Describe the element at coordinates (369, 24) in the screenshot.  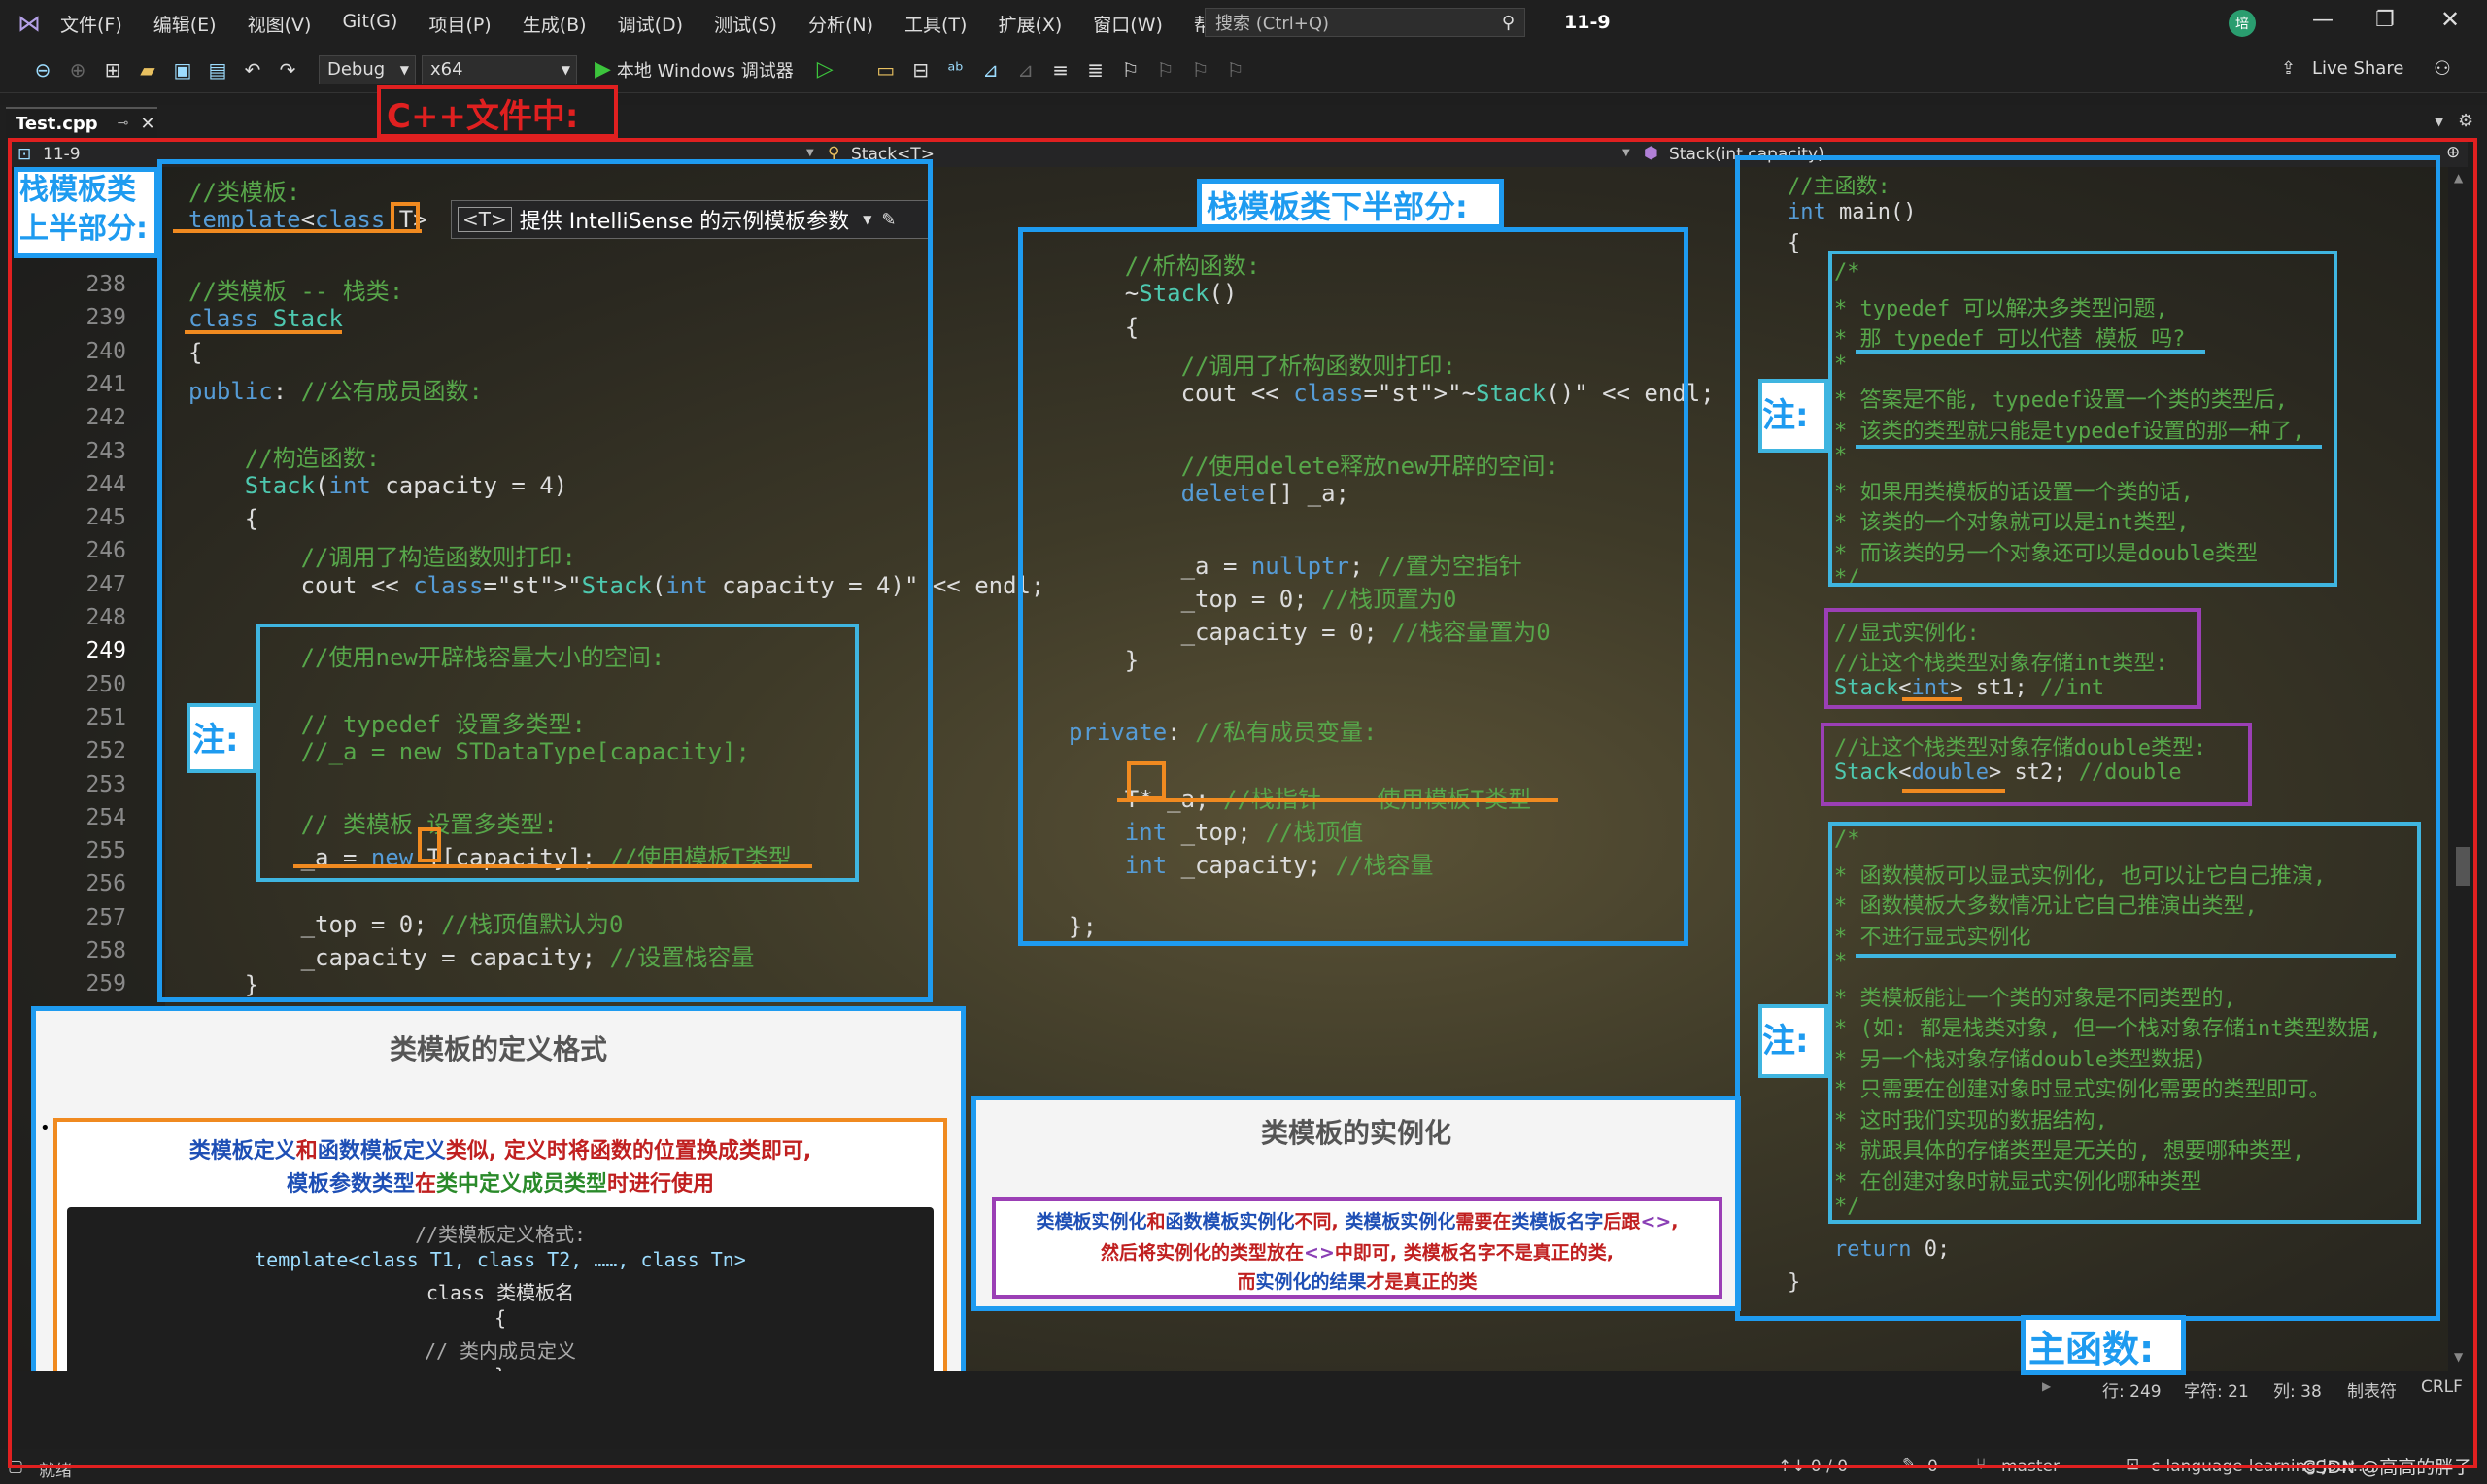
I see `menu-item: Git(G)` at that location.